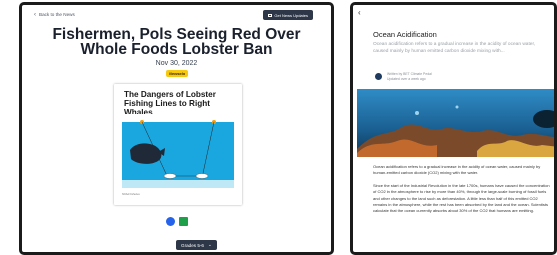 The height and width of the screenshot is (255, 557). Describe the element at coordinates (405, 34) in the screenshot. I see `article-title: Ocean Acidification` at that location.